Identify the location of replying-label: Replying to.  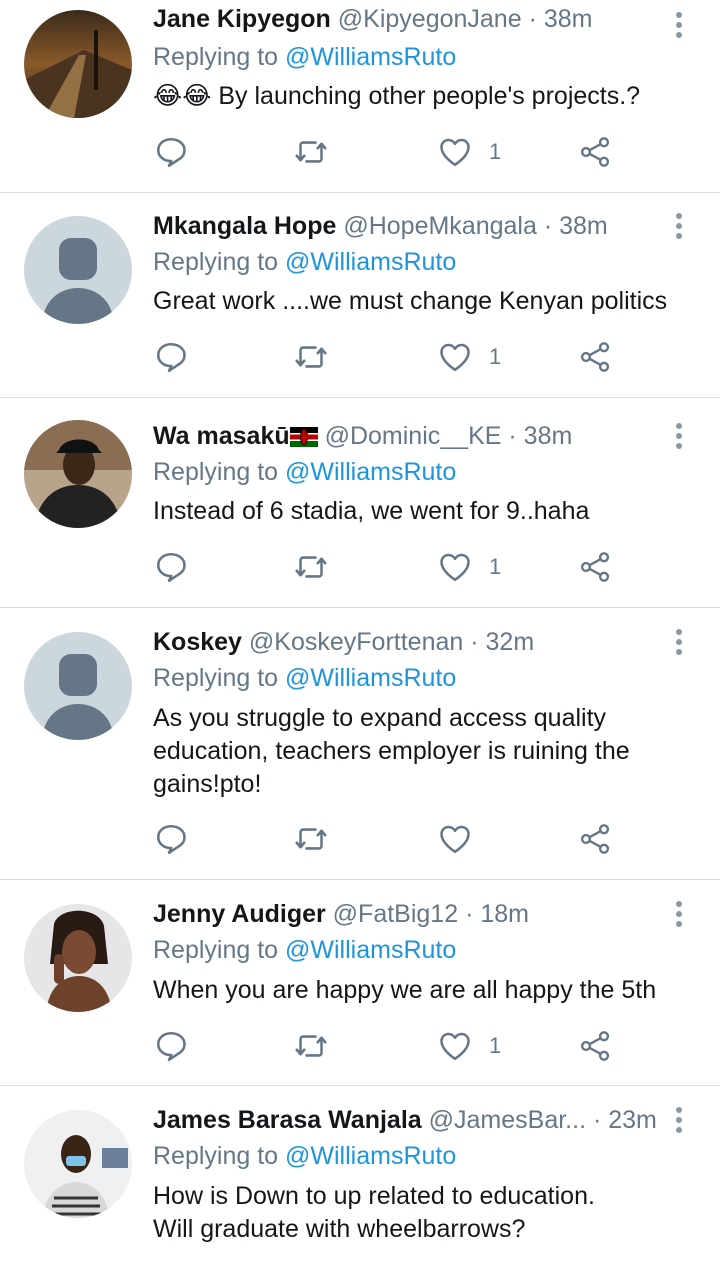
(216, 472).